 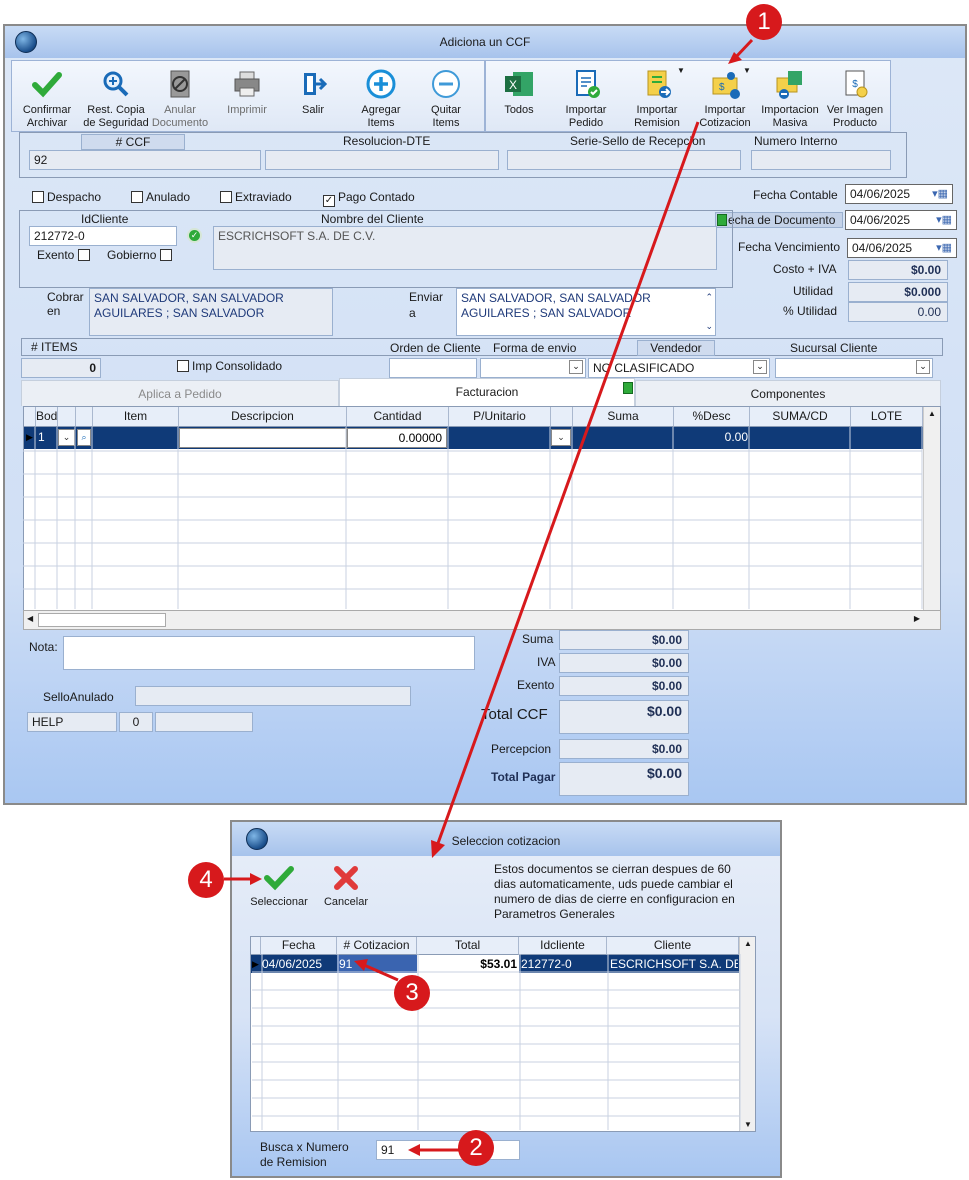 What do you see at coordinates (854, 368) in the screenshot?
I see `sucursal-select: ⌄` at bounding box center [854, 368].